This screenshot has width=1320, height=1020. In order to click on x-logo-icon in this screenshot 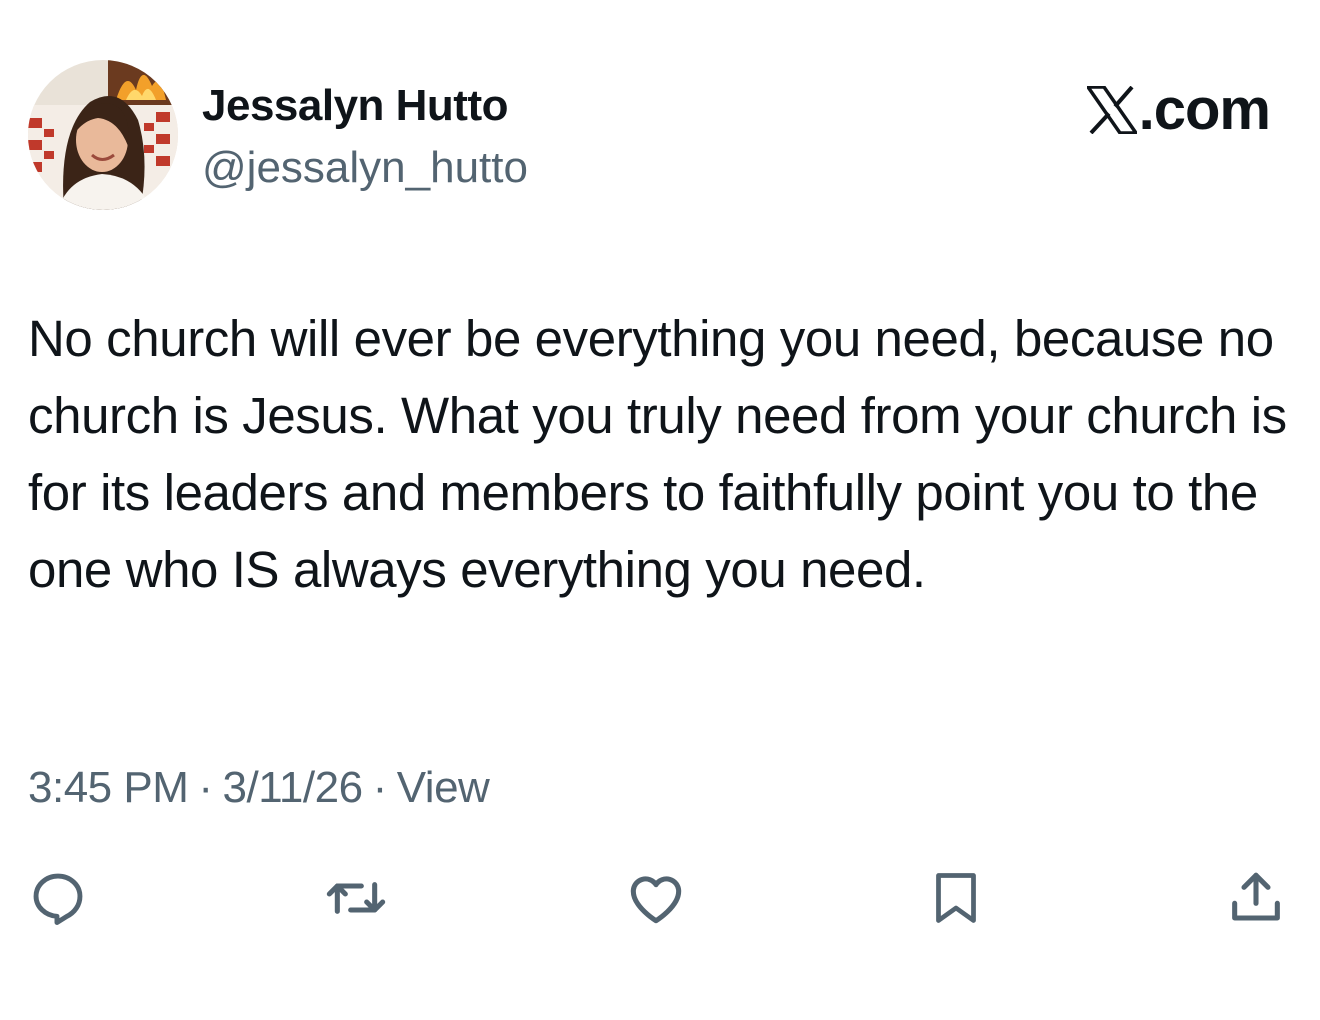, I will do `click(1111, 110)`.